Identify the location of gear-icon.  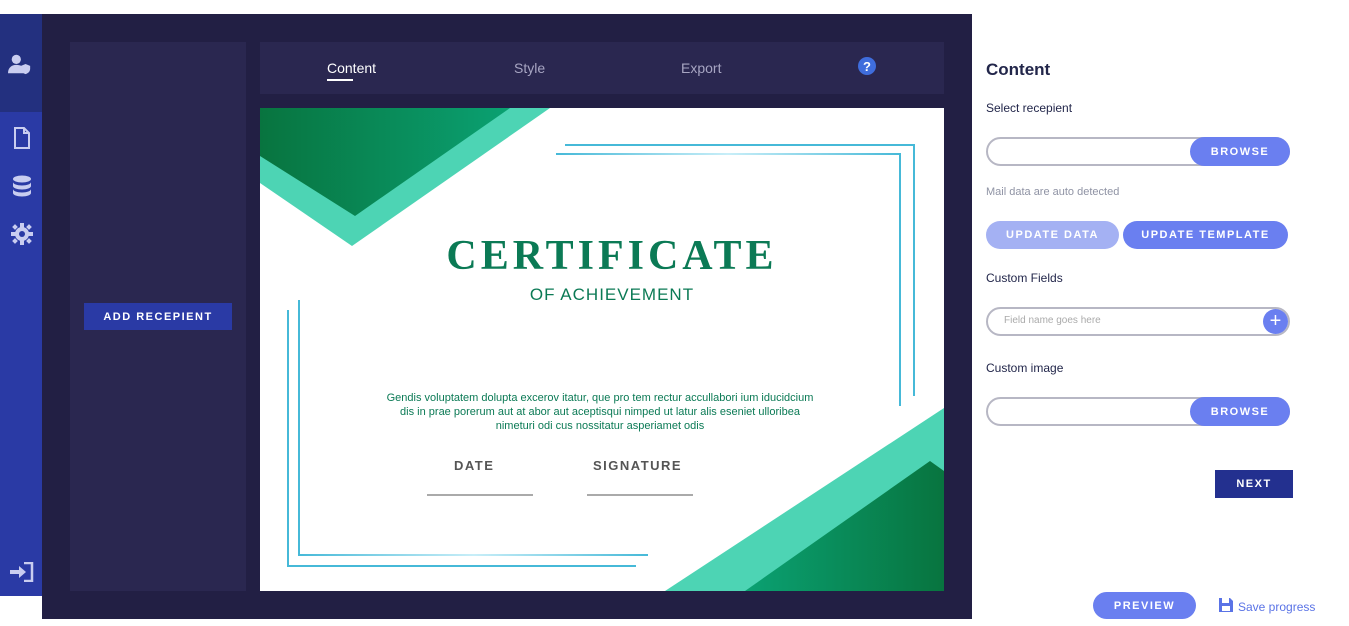
(22, 234).